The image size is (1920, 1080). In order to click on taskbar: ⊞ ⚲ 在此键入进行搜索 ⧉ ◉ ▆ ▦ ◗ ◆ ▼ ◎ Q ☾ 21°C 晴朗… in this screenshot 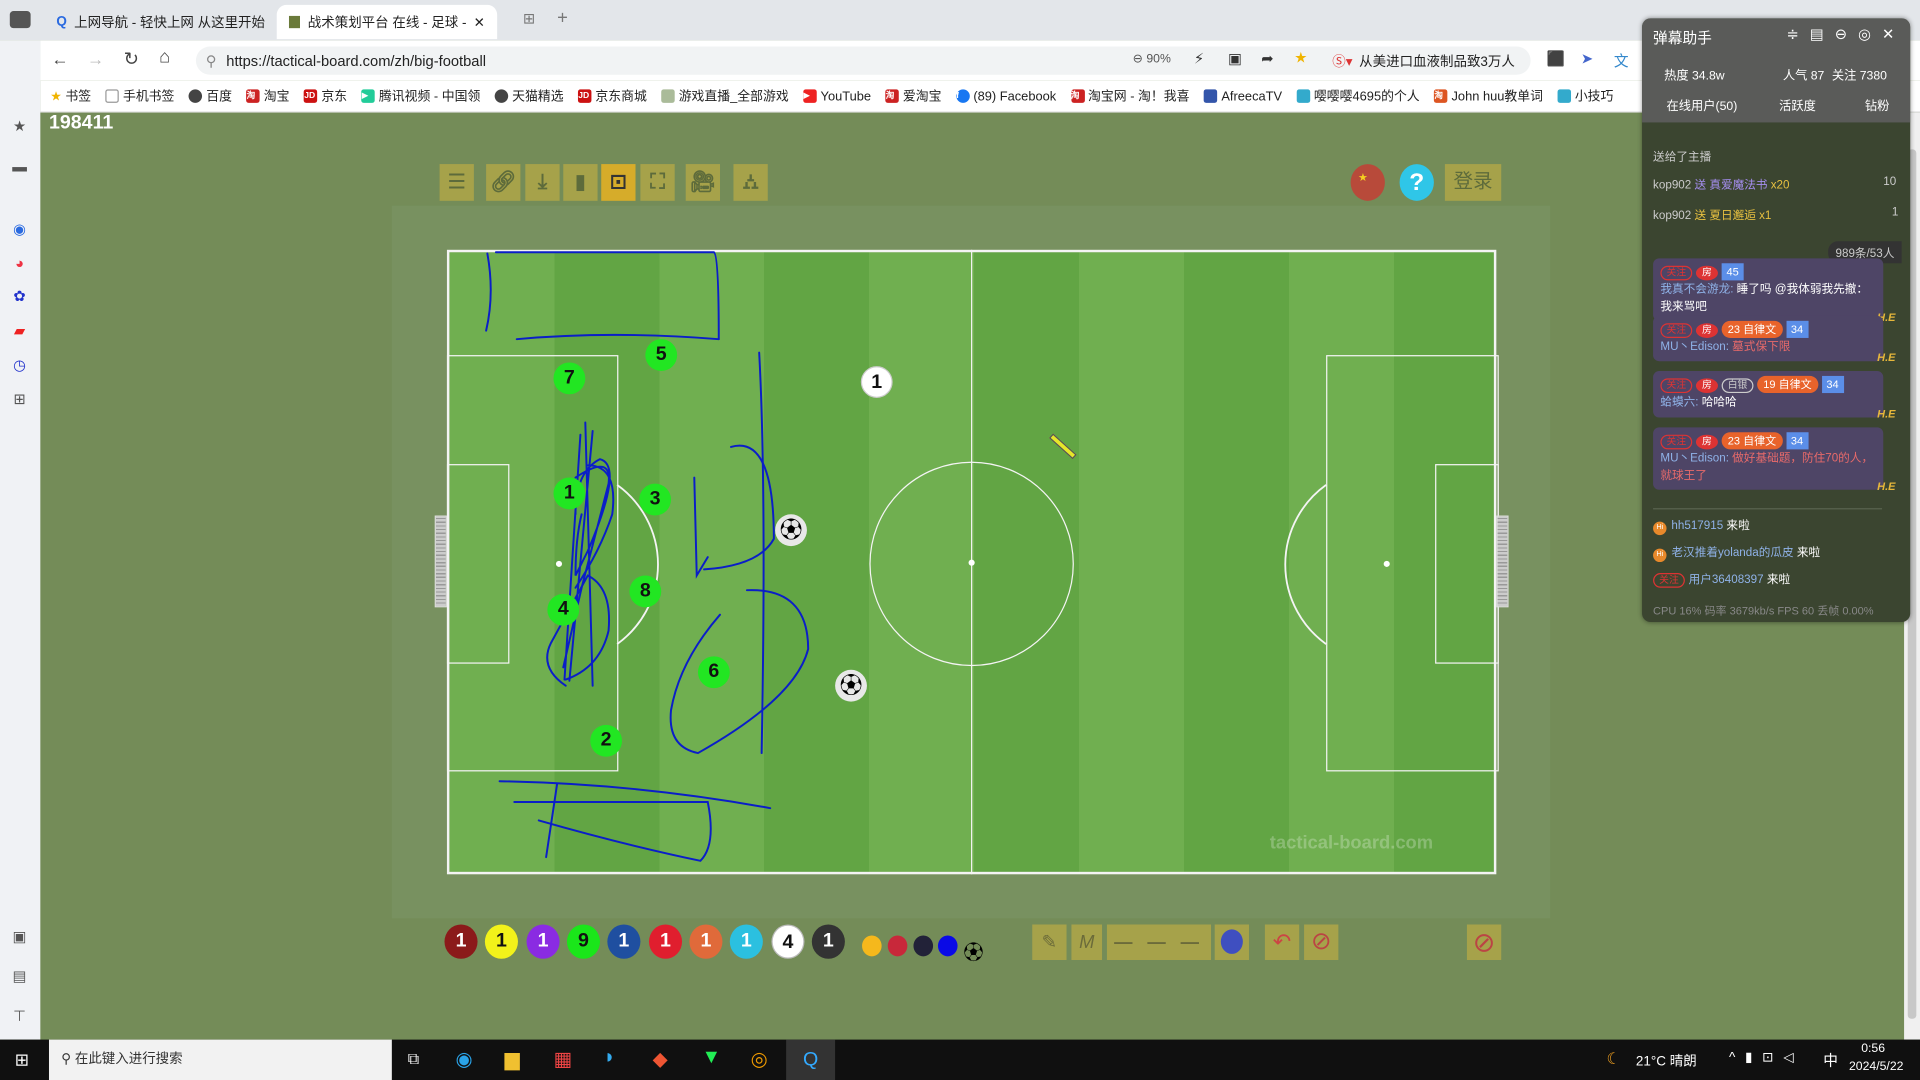, I will do `click(960, 1059)`.